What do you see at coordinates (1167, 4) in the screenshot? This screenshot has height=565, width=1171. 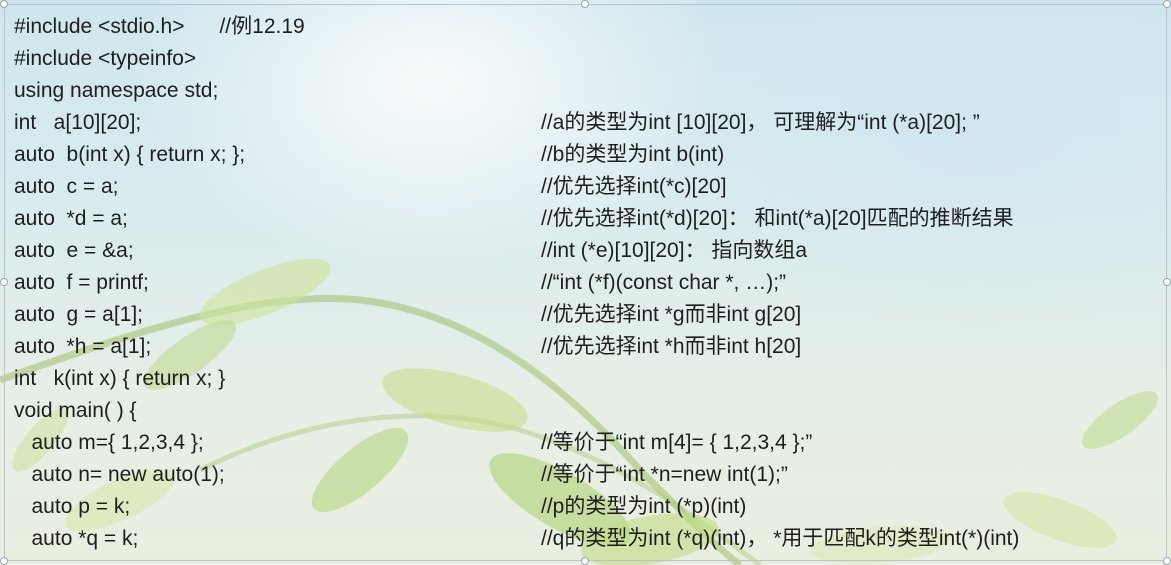 I see `resize-handle-top-right` at bounding box center [1167, 4].